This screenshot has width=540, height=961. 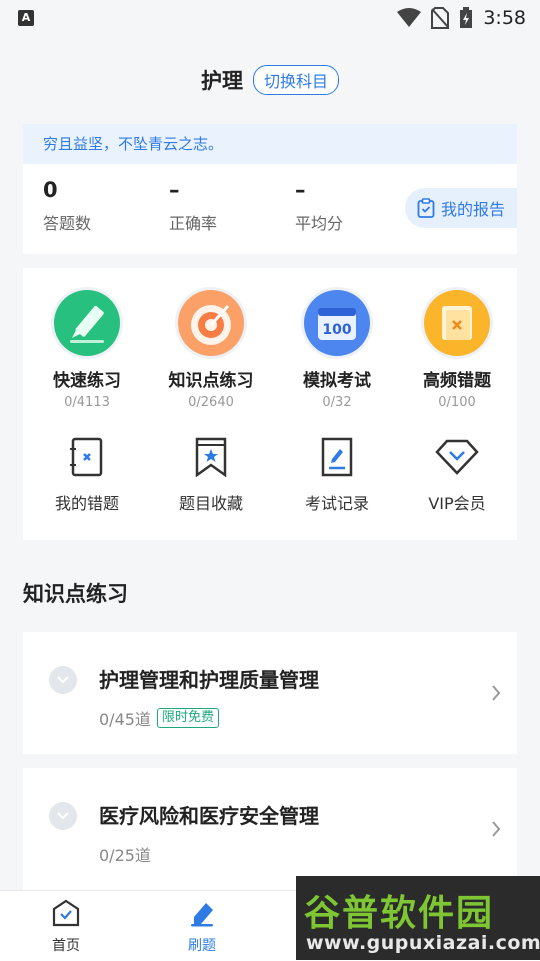 What do you see at coordinates (209, 816) in the screenshot?
I see `chapter-title: 医疗风险和医疗安全管理` at bounding box center [209, 816].